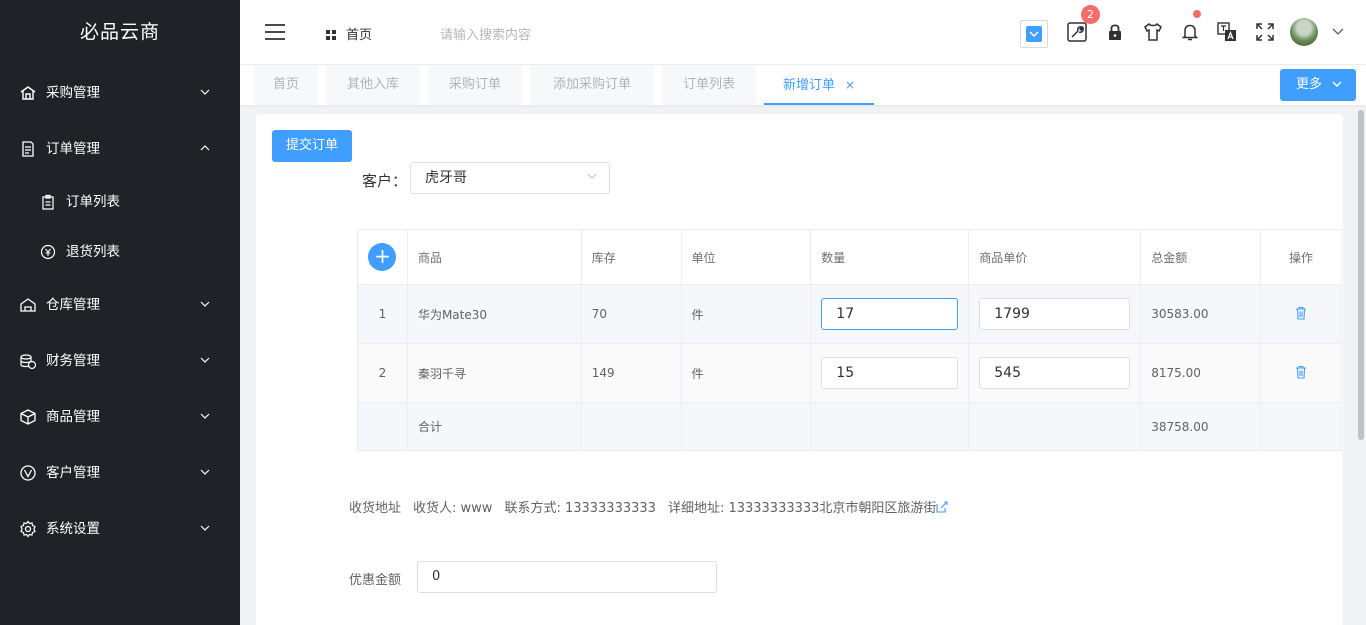 The width and height of the screenshot is (1366, 625). I want to click on box-icon, so click(28, 417).